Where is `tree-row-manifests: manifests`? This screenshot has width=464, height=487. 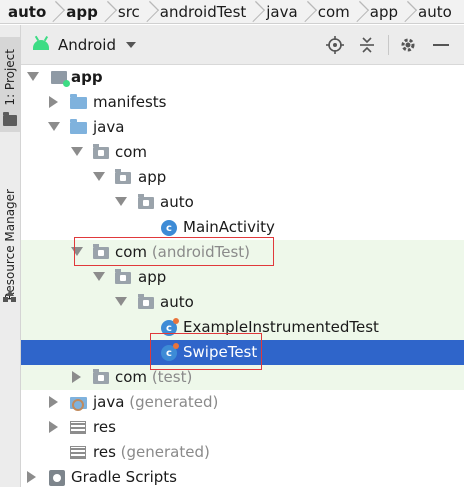 tree-row-manifests: manifests is located at coordinates (242, 102).